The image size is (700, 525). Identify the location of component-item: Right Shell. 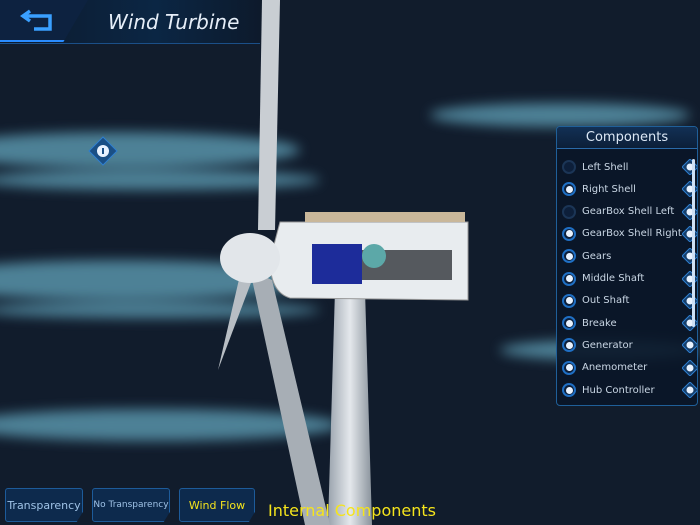
(629, 189).